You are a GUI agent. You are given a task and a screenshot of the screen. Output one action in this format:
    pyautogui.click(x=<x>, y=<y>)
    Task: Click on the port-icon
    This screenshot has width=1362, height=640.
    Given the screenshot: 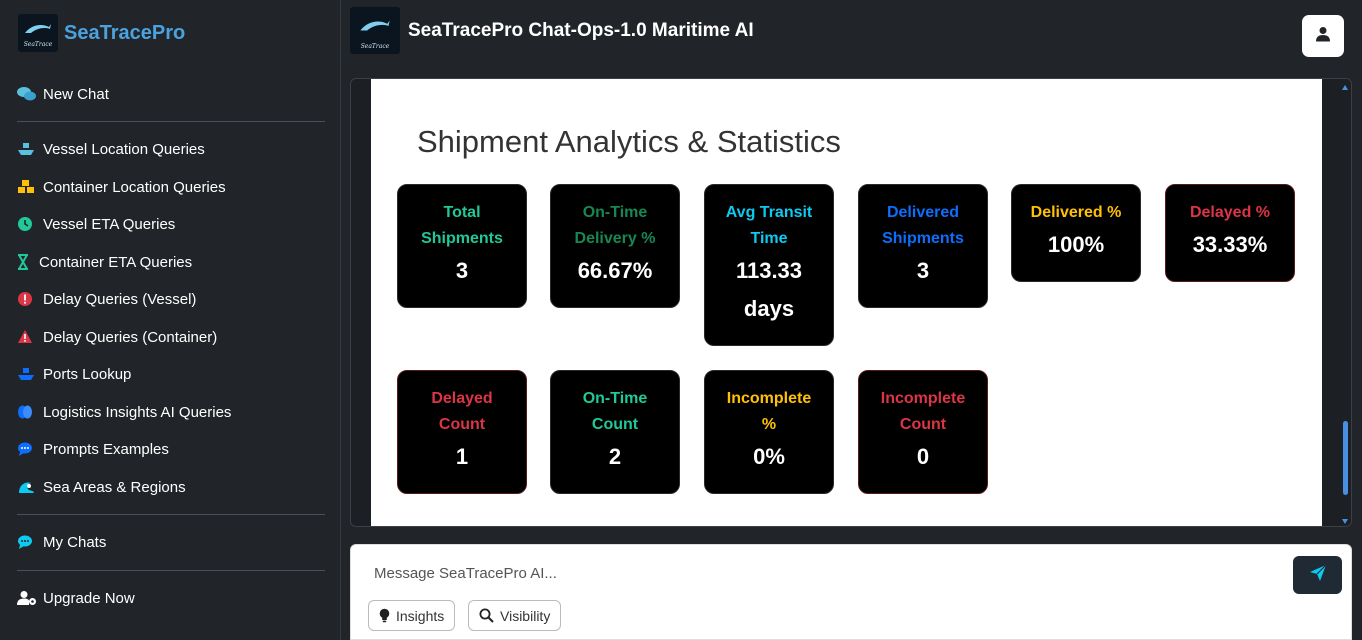 What is the action you would take?
    pyautogui.click(x=28, y=374)
    